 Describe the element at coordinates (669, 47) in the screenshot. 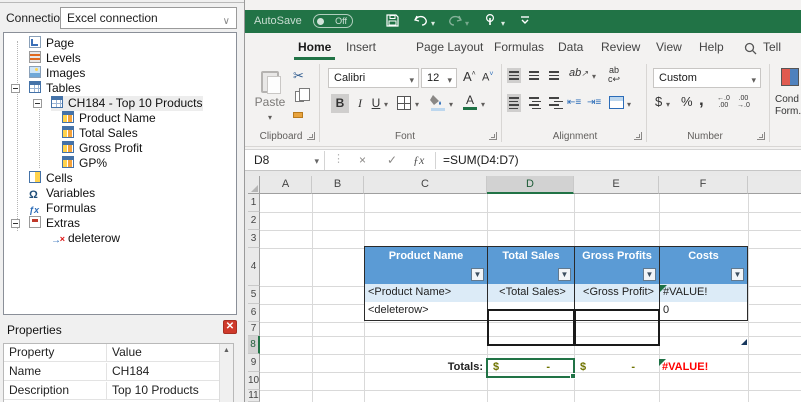

I see `tab-view: View` at that location.